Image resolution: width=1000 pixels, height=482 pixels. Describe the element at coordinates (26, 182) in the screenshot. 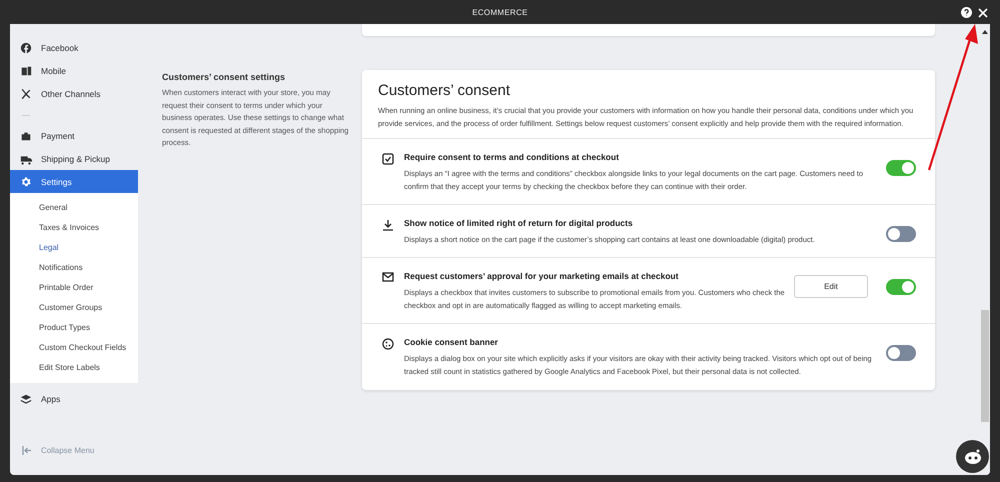

I see `settings-icon` at that location.